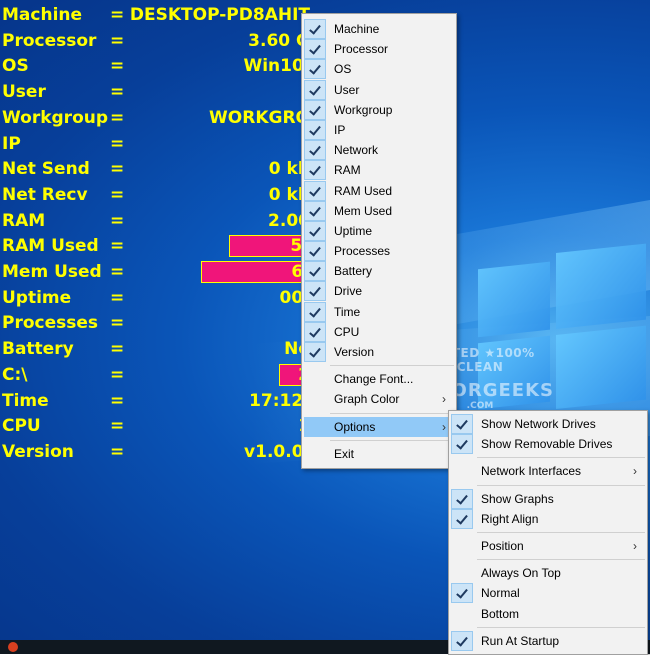 The width and height of the screenshot is (650, 655). Describe the element at coordinates (155, 323) in the screenshot. I see `info-row-processes: Processes =` at that location.